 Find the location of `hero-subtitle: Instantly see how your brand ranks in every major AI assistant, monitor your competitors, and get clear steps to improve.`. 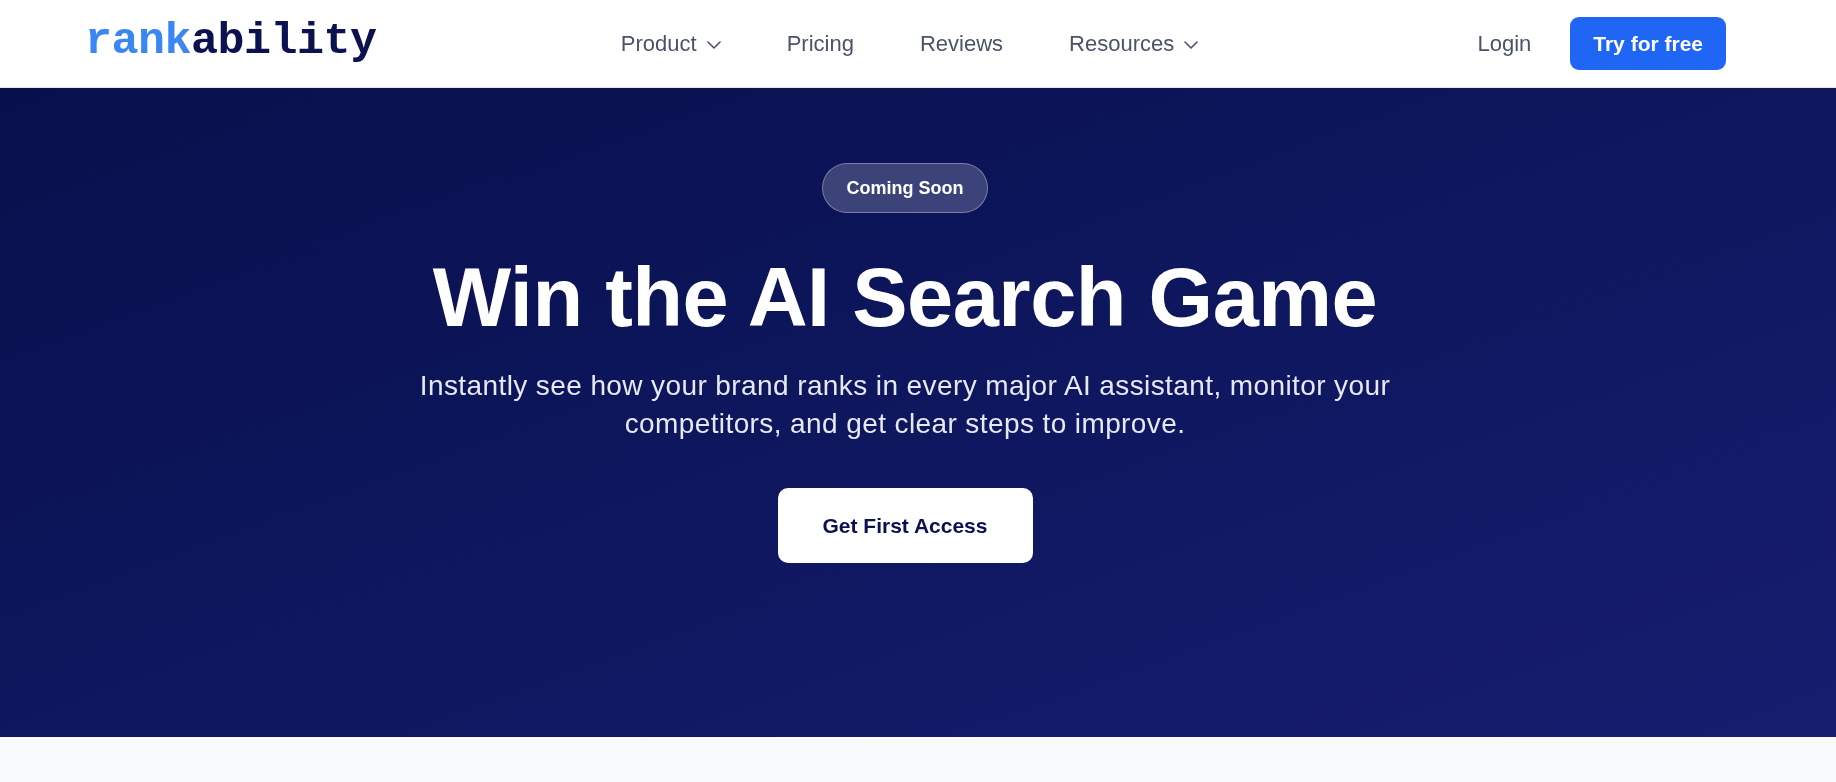

hero-subtitle: Instantly see how your brand ranks in every major AI assistant, monitor your competitors, and get clear steps to improve. is located at coordinates (905, 405).